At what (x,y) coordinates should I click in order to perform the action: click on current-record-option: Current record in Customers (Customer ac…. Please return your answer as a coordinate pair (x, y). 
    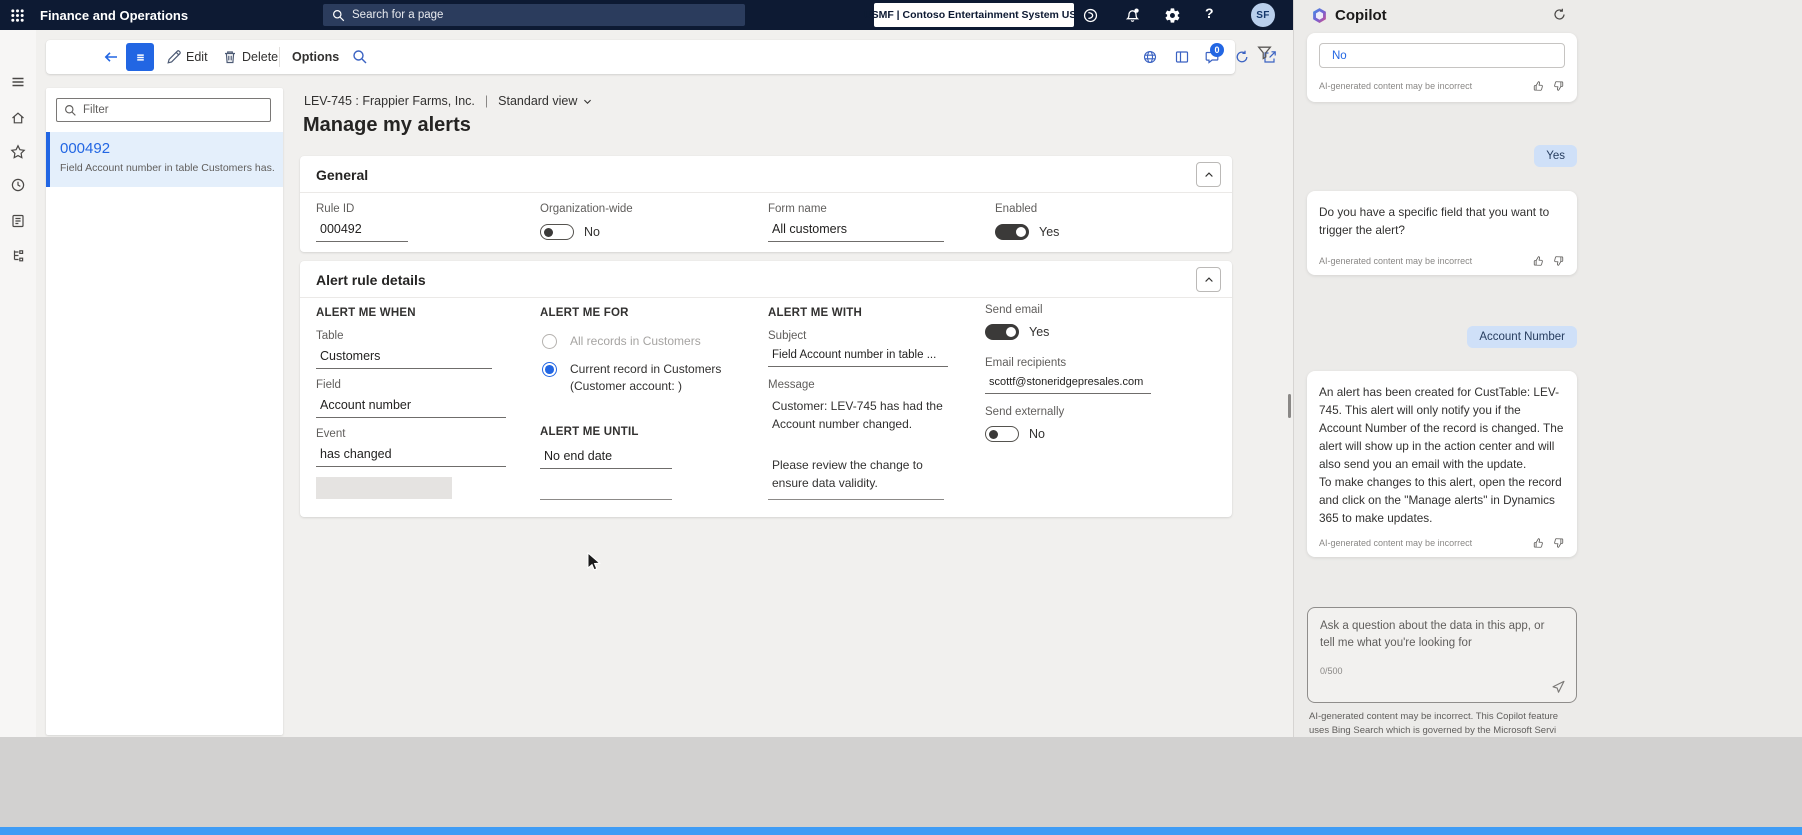
    Looking at the image, I should click on (631, 378).